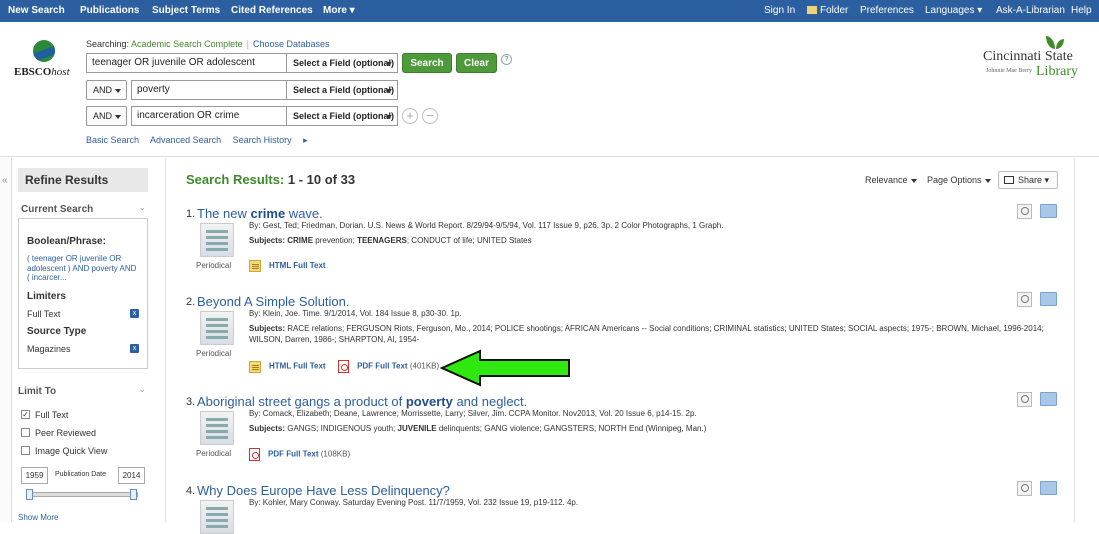 The image size is (1099, 534). What do you see at coordinates (1009, 71) in the screenshot?
I see `library-logo-line2: Johnnie Mae Berry` at bounding box center [1009, 71].